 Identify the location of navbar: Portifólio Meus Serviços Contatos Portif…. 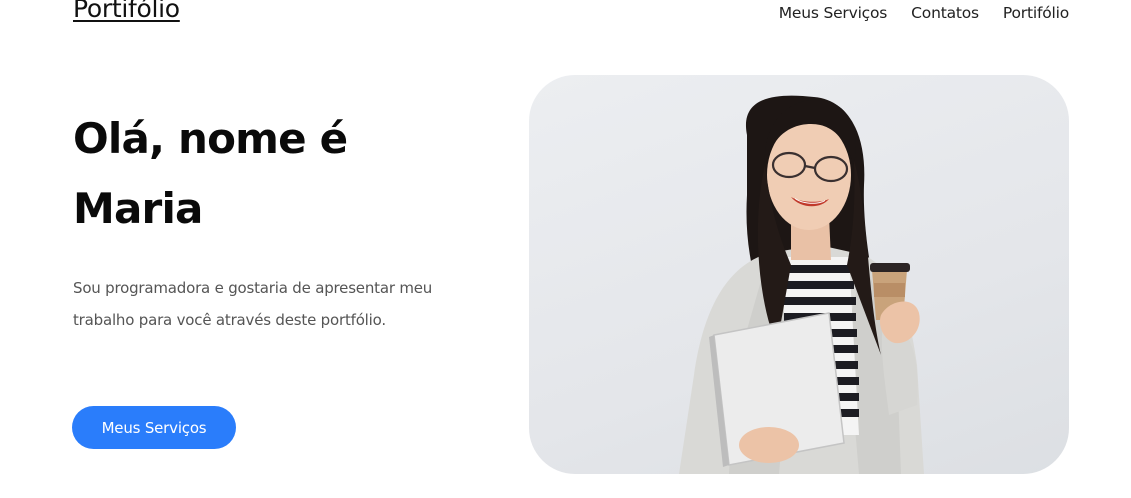
(565, 20).